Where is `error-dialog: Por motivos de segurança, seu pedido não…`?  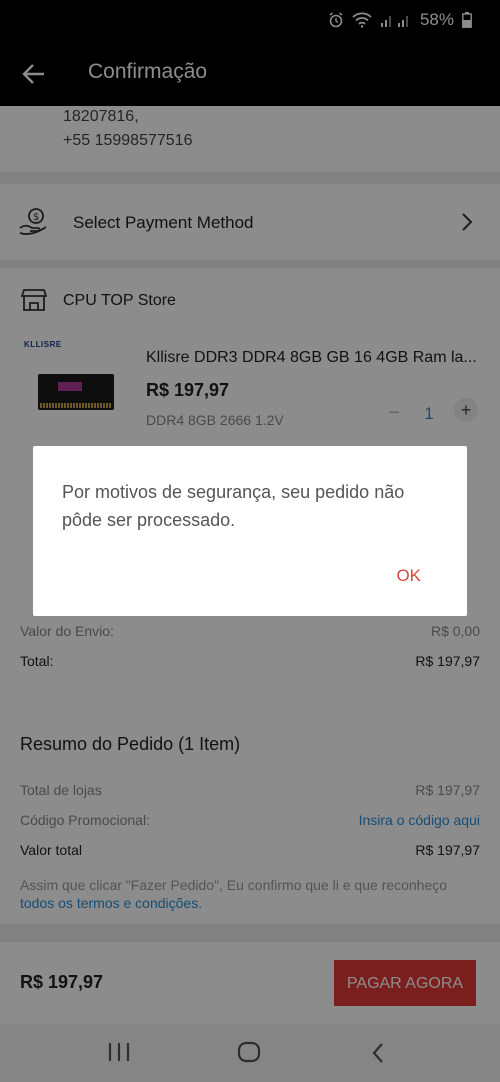
error-dialog: Por motivos de segurança, seu pedido não… is located at coordinates (250, 531).